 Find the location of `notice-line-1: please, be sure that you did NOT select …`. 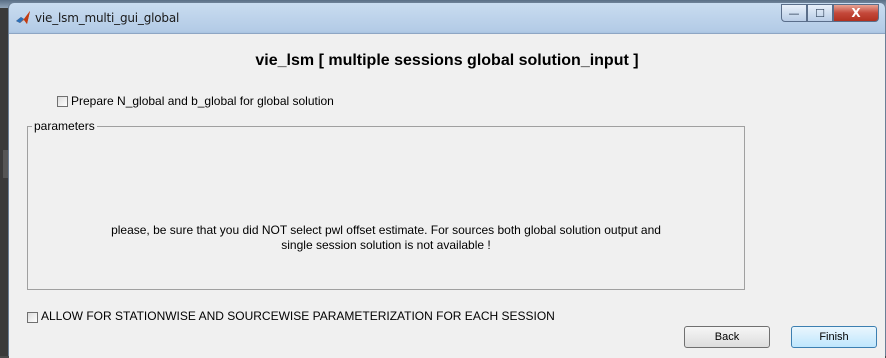

notice-line-1: please, be sure that you did NOT select … is located at coordinates (386, 230).